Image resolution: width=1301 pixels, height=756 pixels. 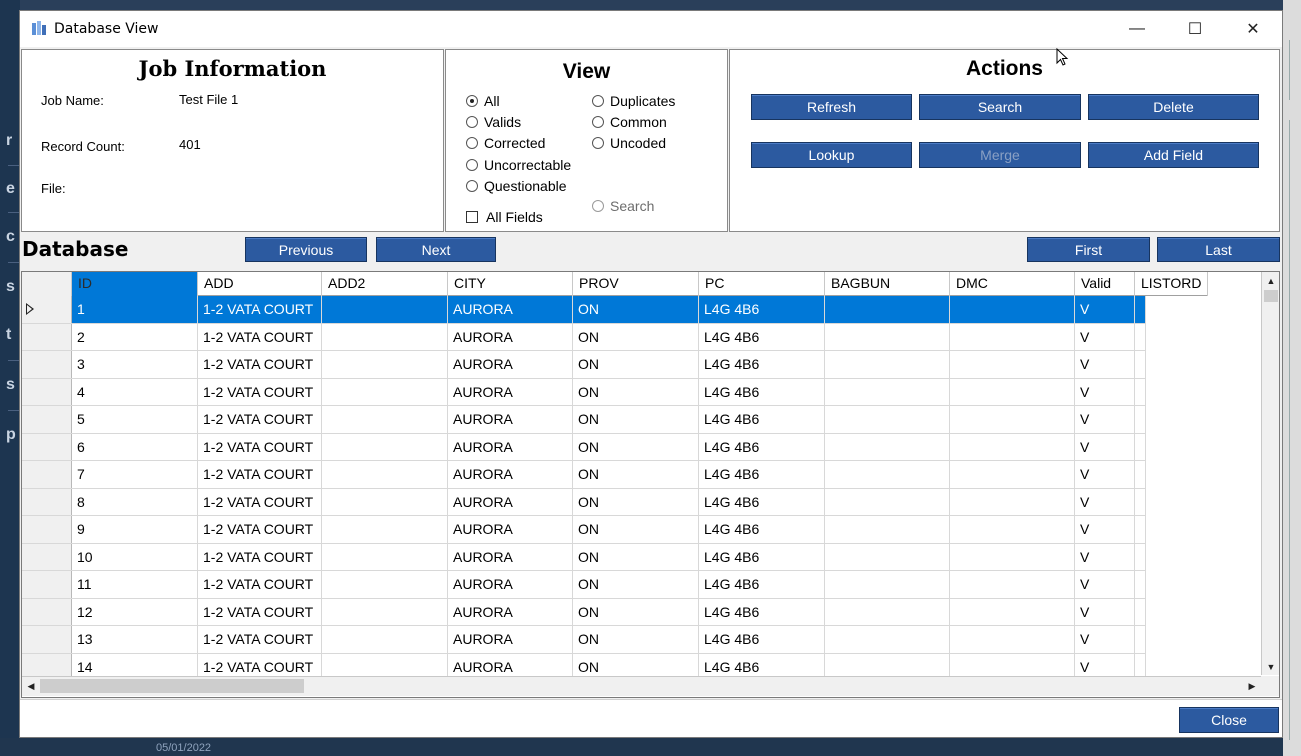 I want to click on table-row: 4 1-2 VATA COURT AURORA ON L4G 4B6 V, so click(x=584, y=392).